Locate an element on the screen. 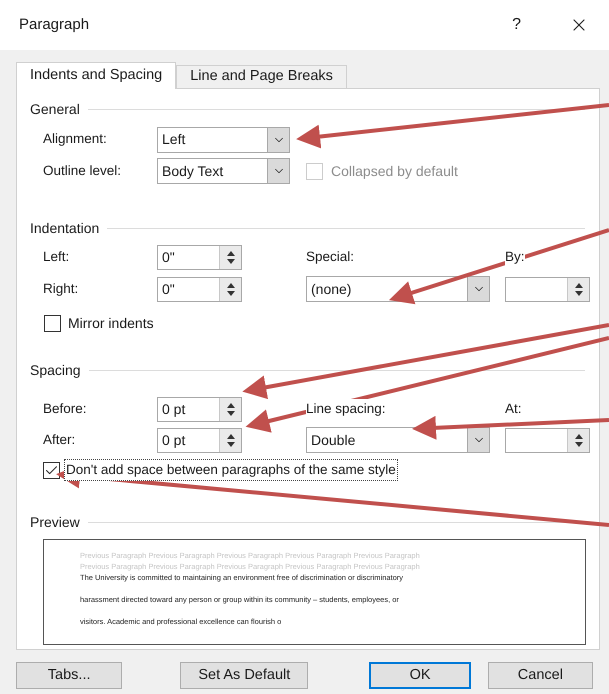  checkbox-label: Don't add space between paragraphs of the same style is located at coordinates (231, 470).